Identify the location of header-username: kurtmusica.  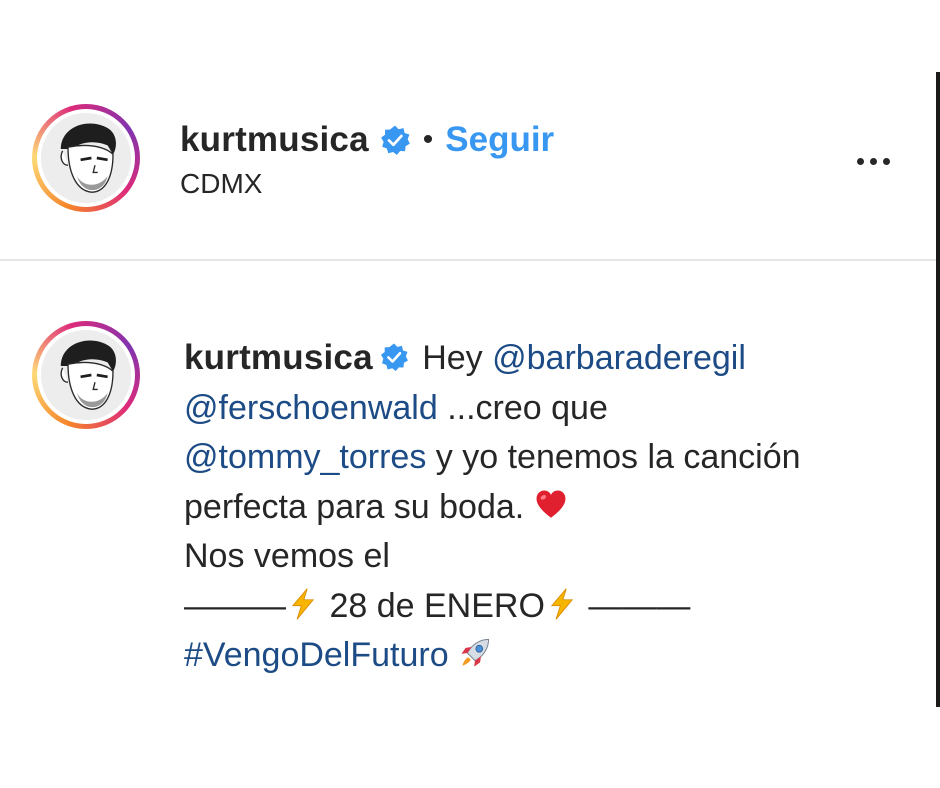
(274, 140).